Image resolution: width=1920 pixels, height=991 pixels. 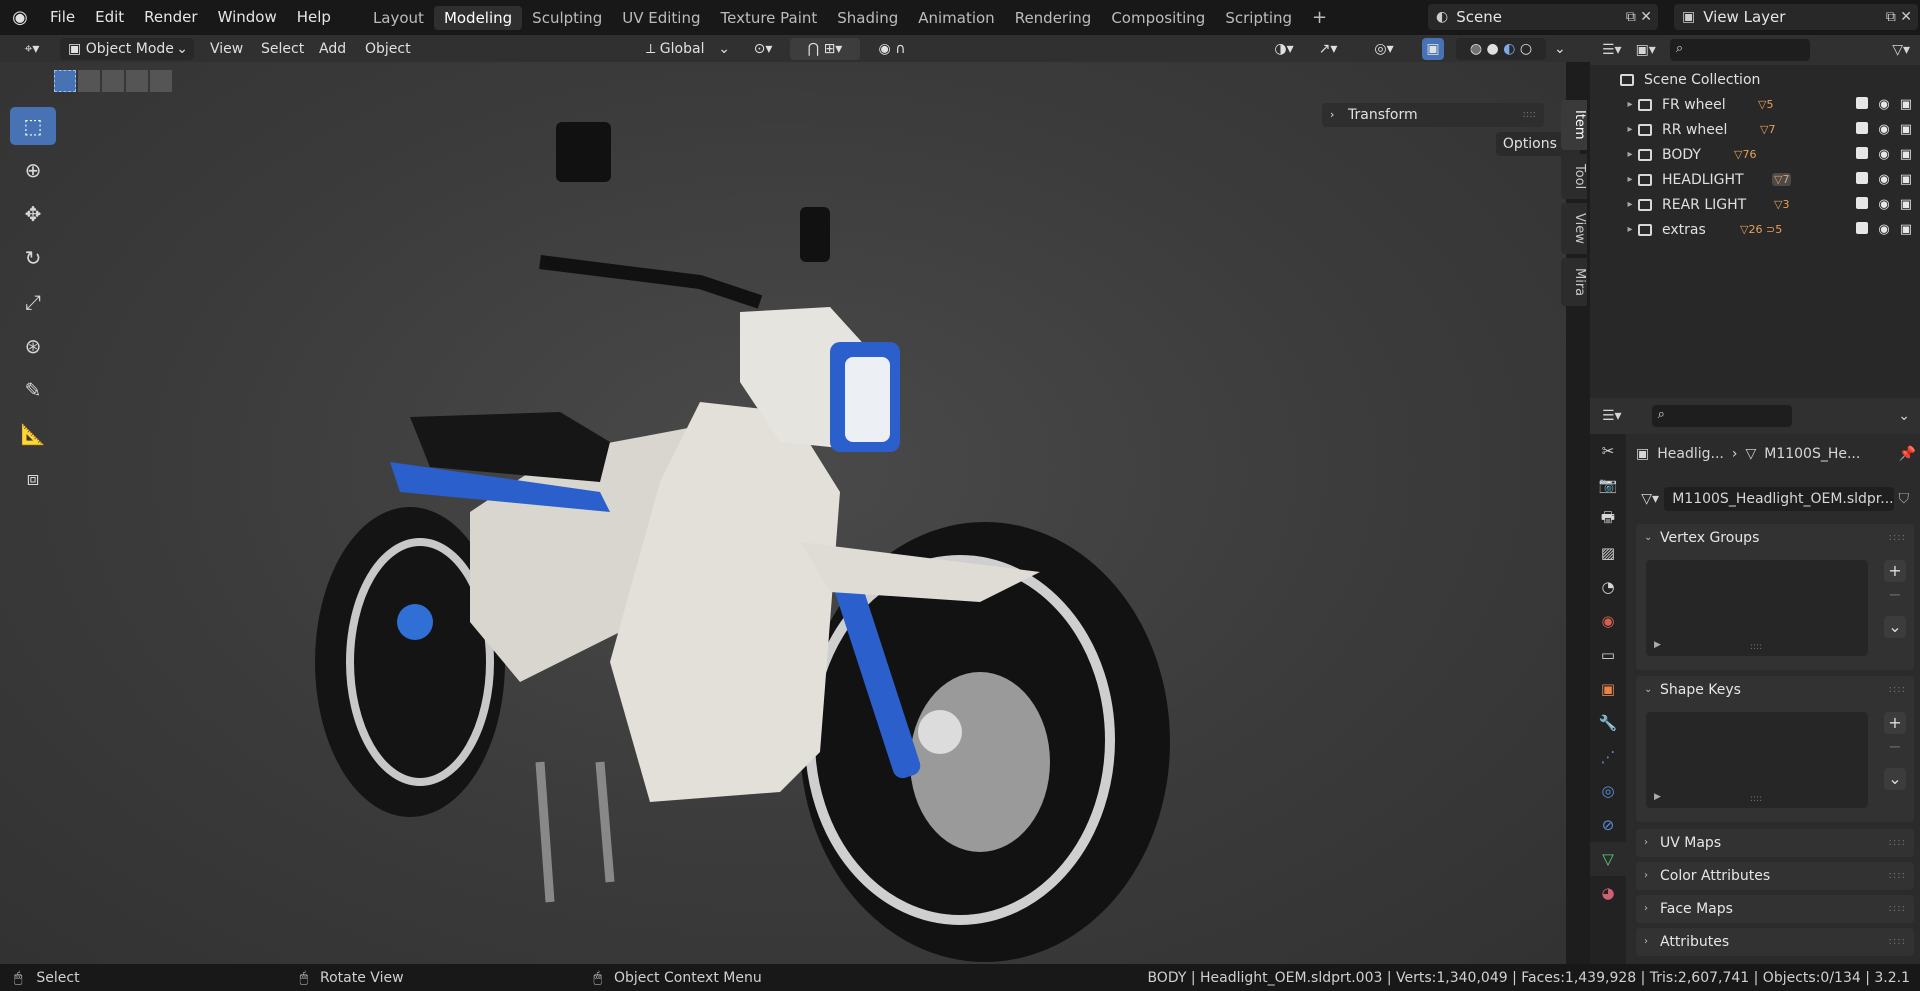 What do you see at coordinates (1755, 129) in the screenshot?
I see `outliner-row-rr-wheel: ▸ RR wheel ▽7 ◉ ▣` at bounding box center [1755, 129].